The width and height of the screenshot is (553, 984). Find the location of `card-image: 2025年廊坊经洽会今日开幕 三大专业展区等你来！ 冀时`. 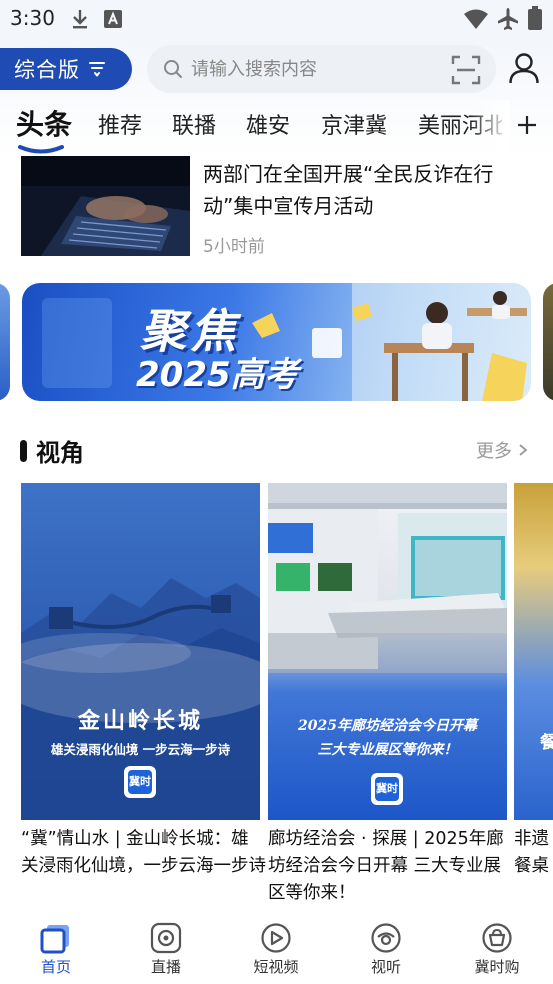

card-image: 2025年廊坊经洽会今日开幕 三大专业展区等你来！ 冀时 is located at coordinates (387, 651).